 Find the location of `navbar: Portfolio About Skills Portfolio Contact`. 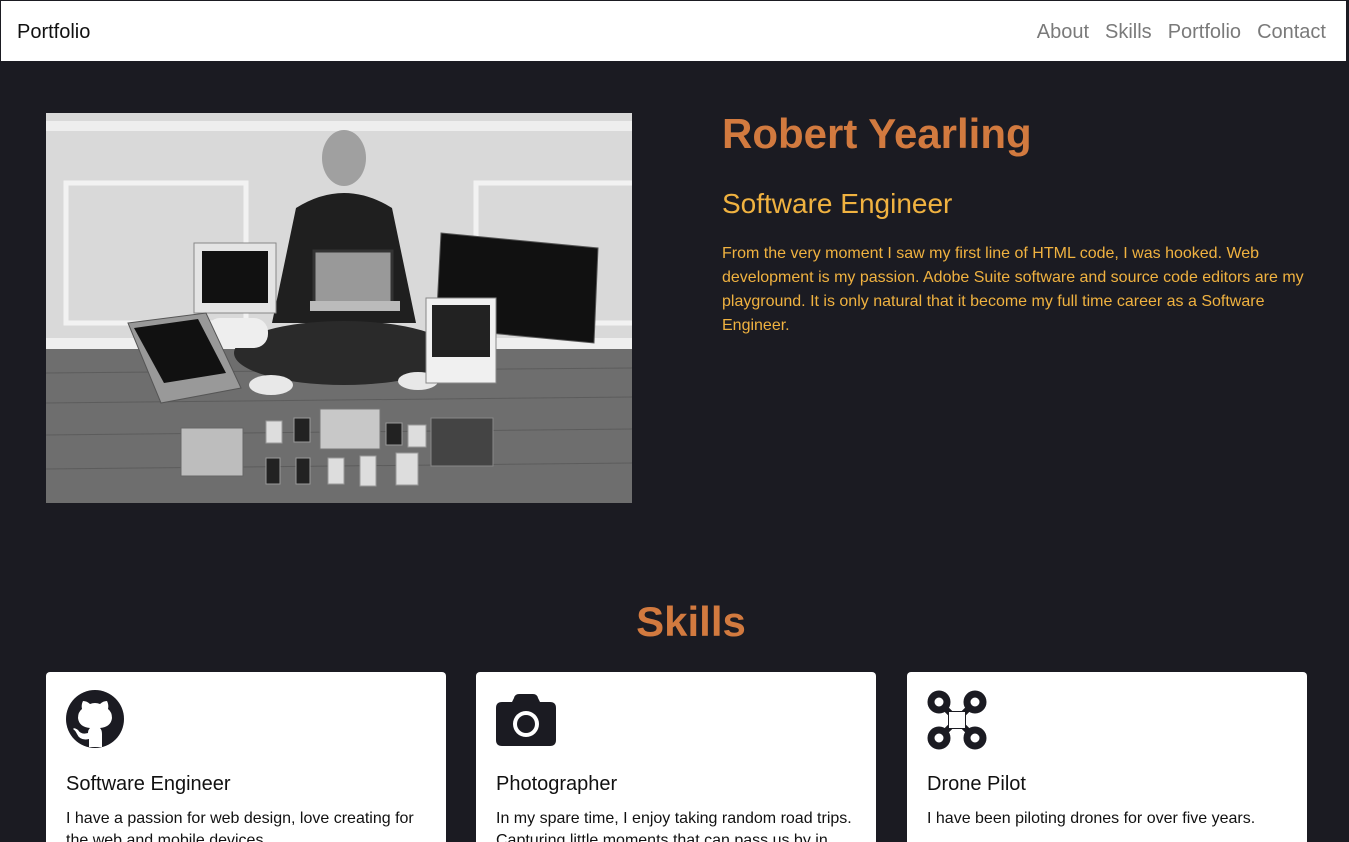

navbar: Portfolio About Skills Portfolio Contact is located at coordinates (673, 31).